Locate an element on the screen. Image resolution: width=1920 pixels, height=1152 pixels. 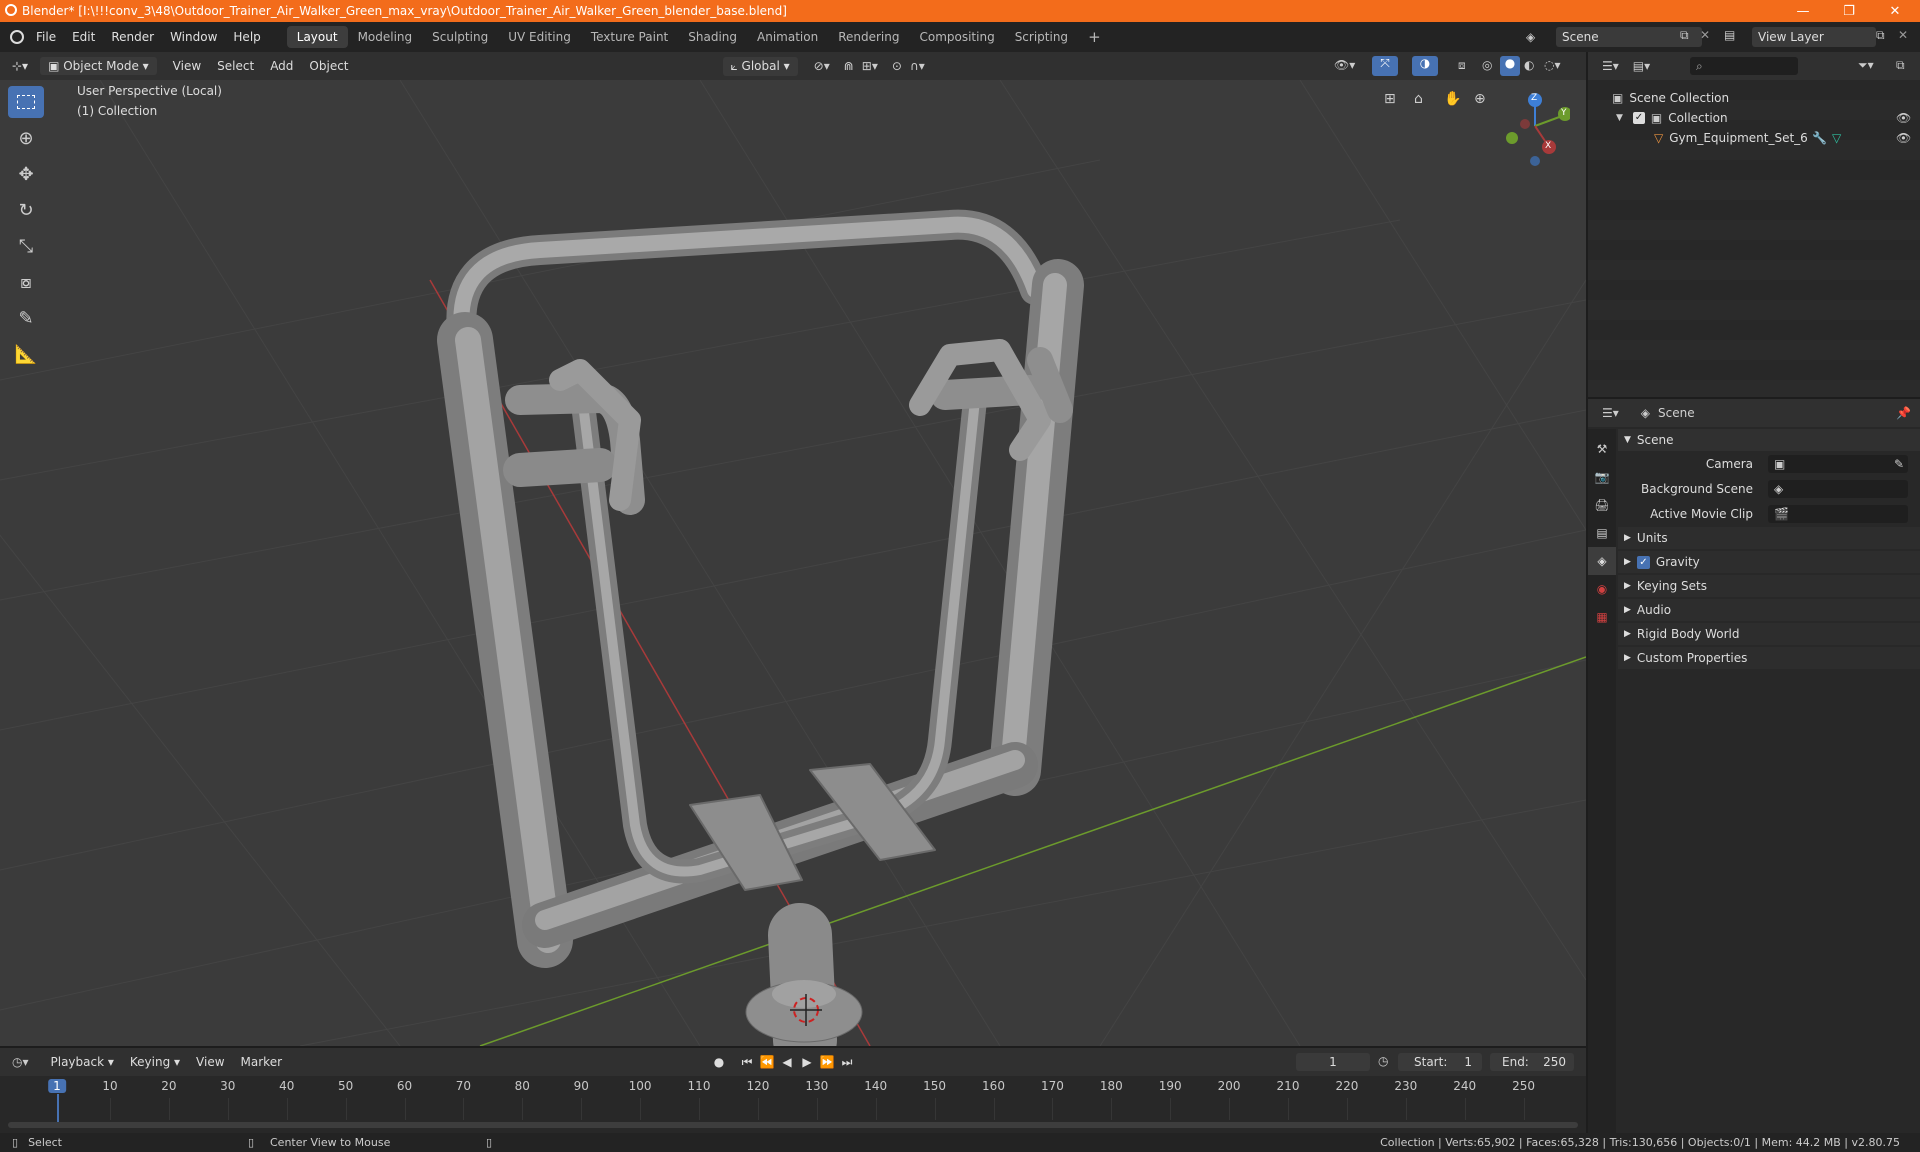
shading-solid-icon: ● is located at coordinates (1510, 66).